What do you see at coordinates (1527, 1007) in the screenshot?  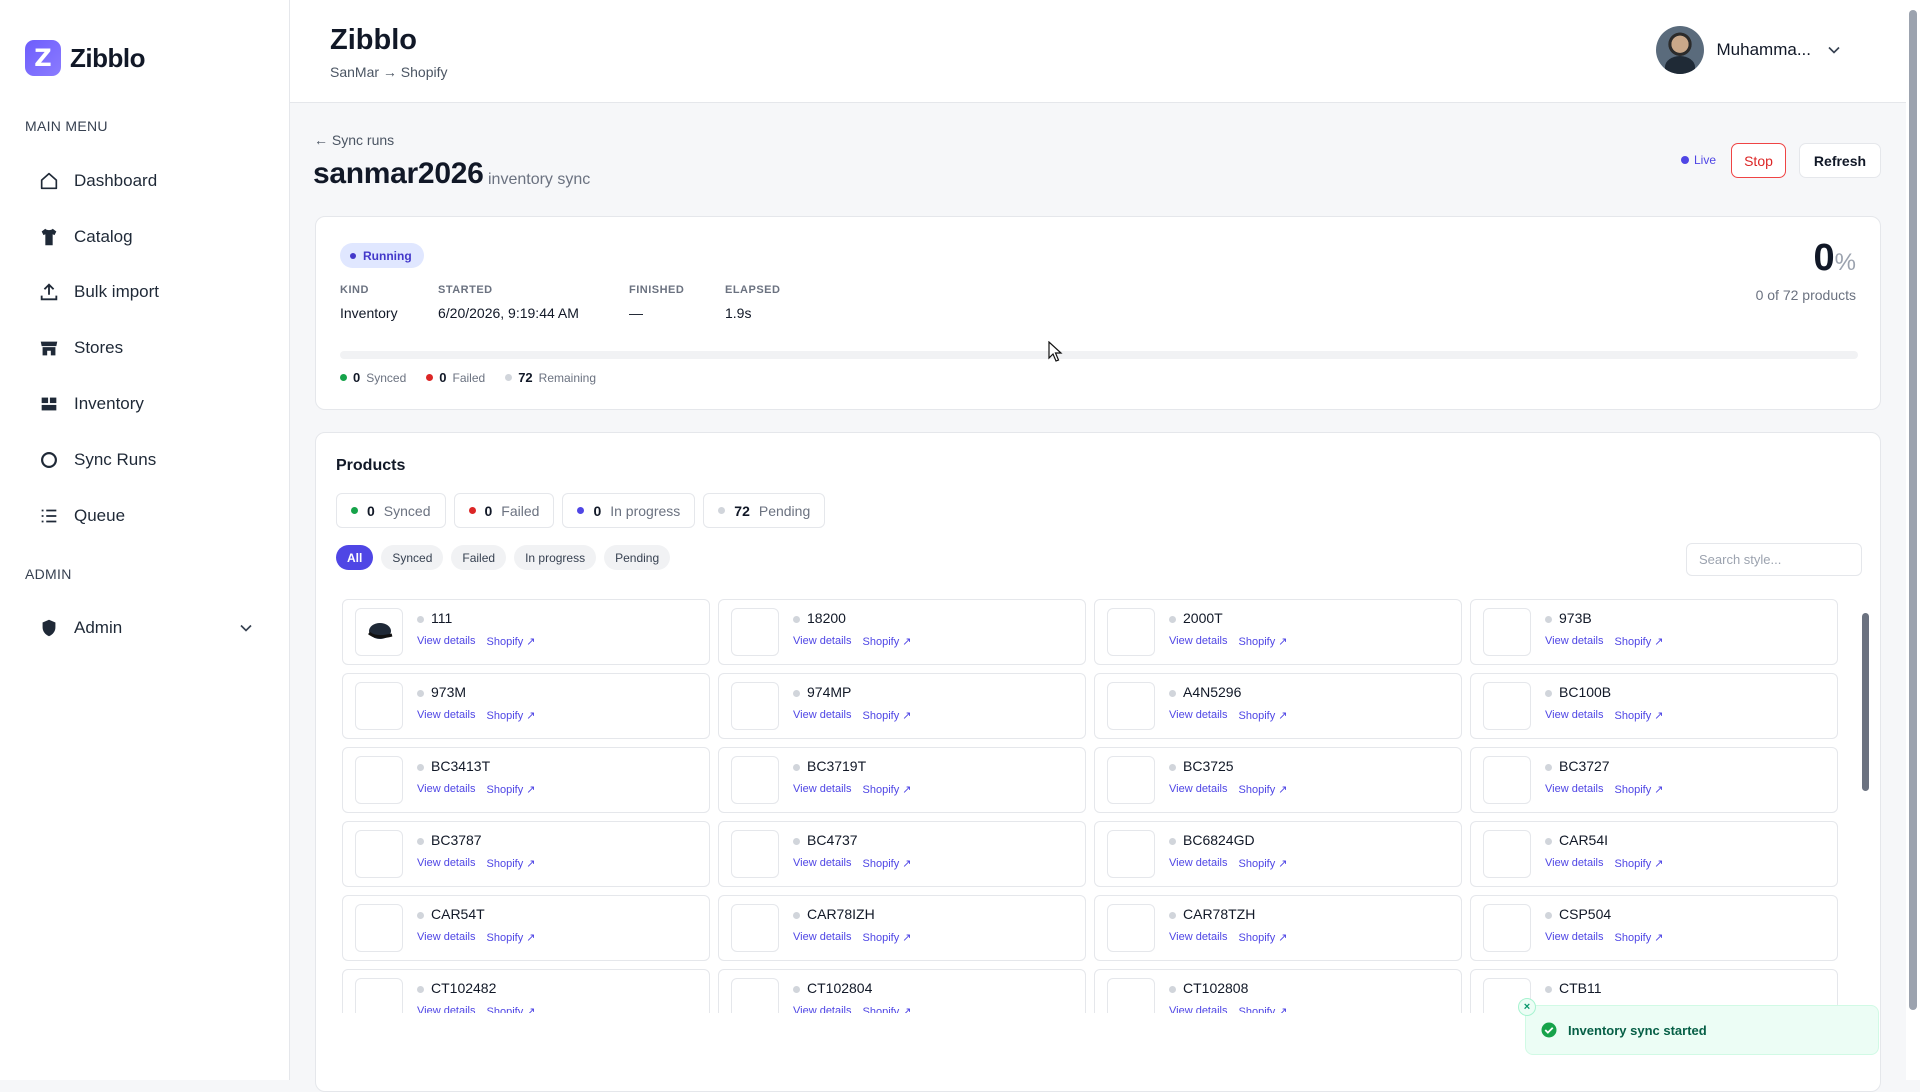 I see `close-icon: ×` at bounding box center [1527, 1007].